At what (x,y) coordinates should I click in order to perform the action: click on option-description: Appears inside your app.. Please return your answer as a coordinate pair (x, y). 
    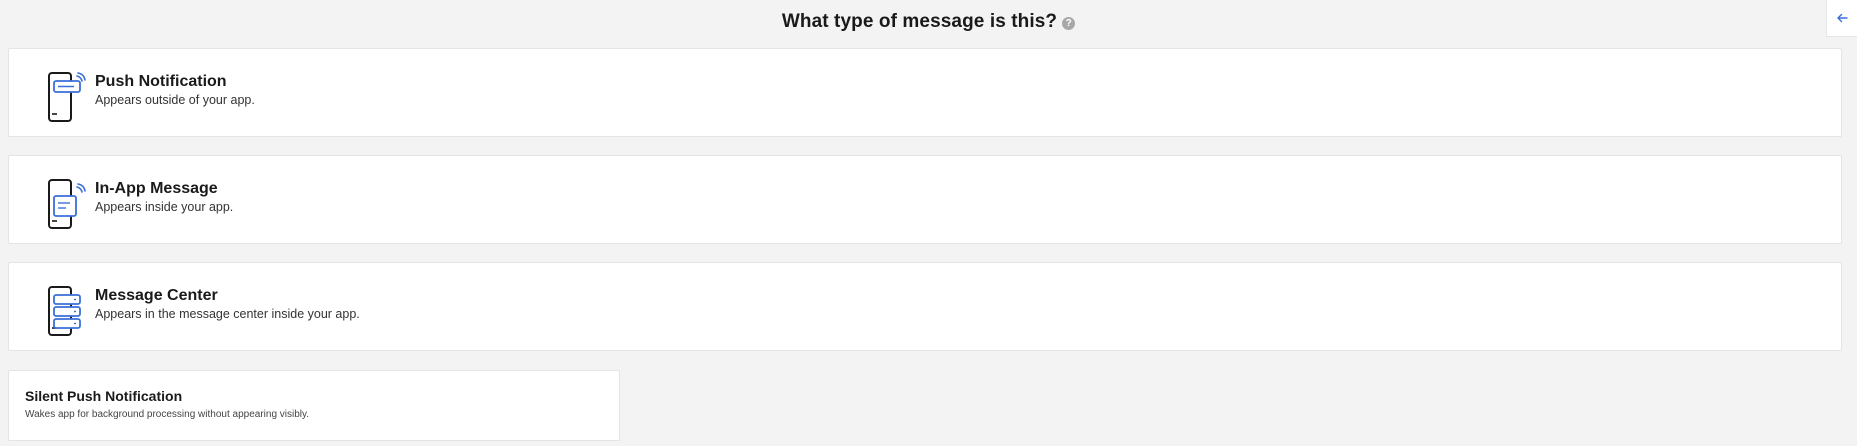
    Looking at the image, I should click on (164, 207).